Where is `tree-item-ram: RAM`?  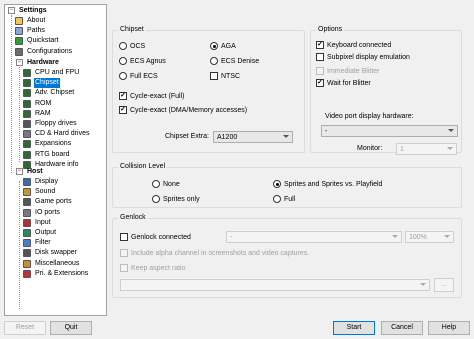
tree-item-ram: RAM is located at coordinates (37, 114).